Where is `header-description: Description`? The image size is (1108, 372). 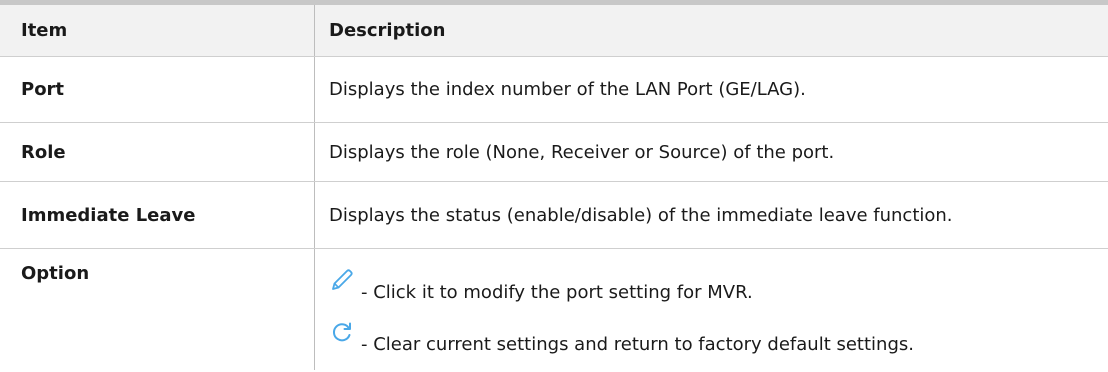
header-description: Description is located at coordinates (387, 30).